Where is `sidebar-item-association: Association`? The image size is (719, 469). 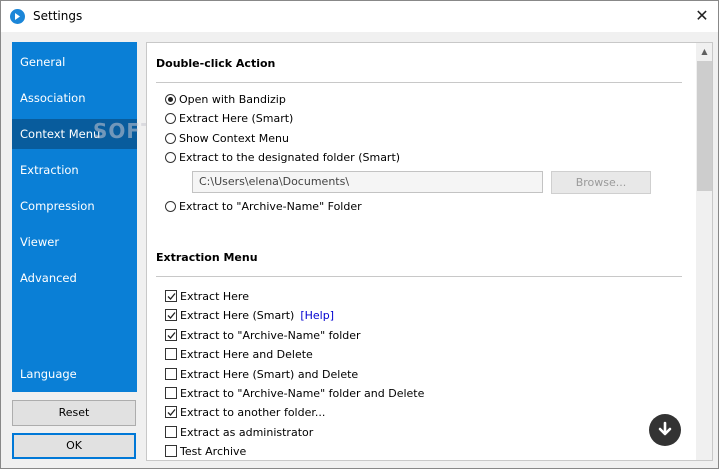
sidebar-item-association: Association is located at coordinates (74, 98).